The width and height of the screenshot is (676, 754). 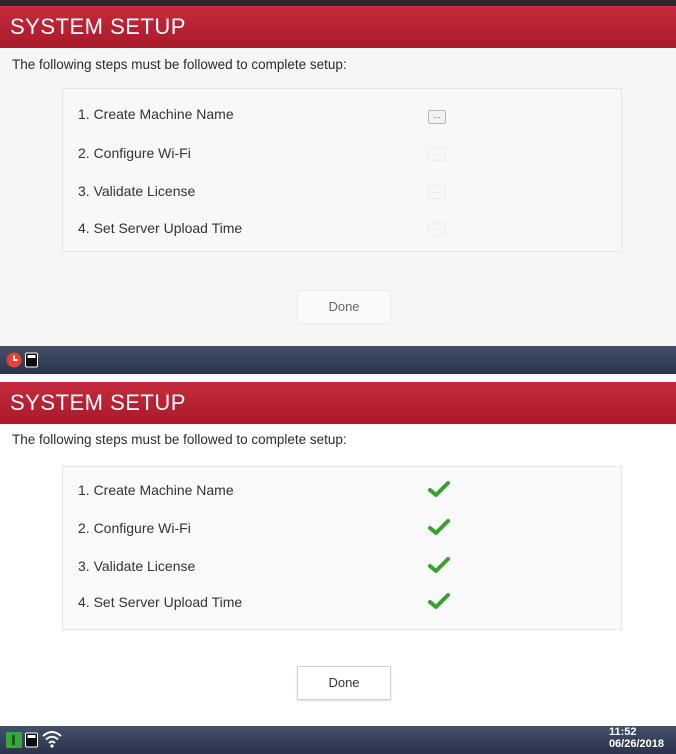 I want to click on system-clock: 11:52 06/26/2018, so click(x=636, y=738).